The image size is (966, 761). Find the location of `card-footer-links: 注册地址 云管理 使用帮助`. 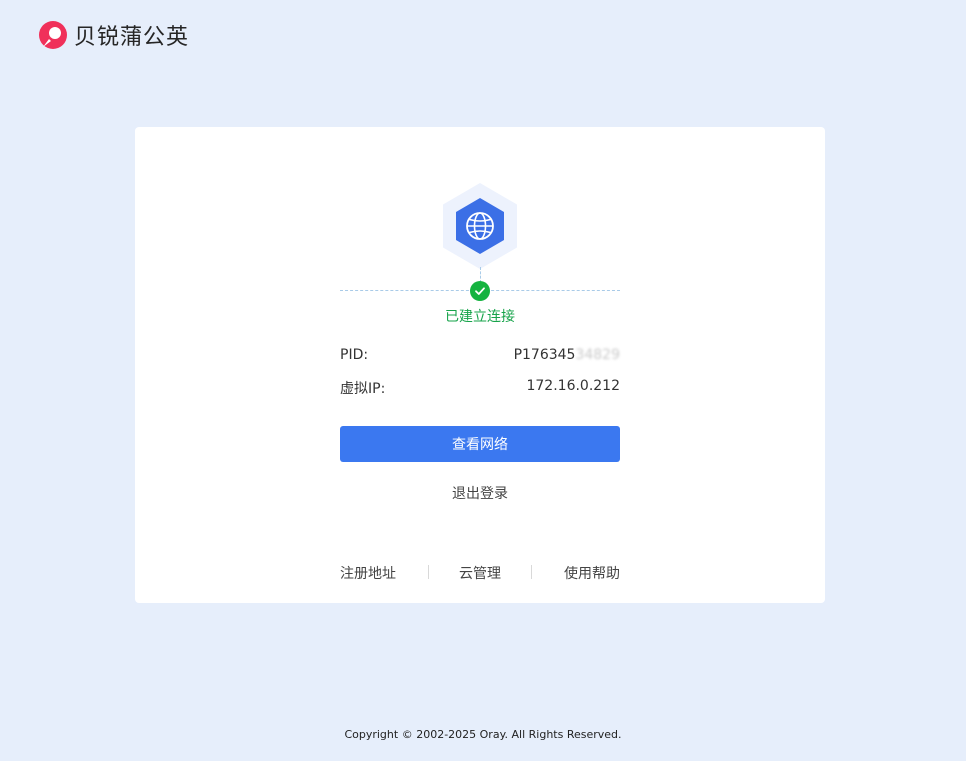

card-footer-links: 注册地址 云管理 使用帮助 is located at coordinates (480, 573).